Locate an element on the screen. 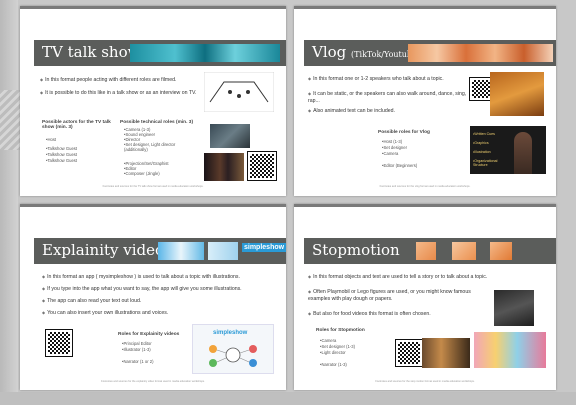 The width and height of the screenshot is (576, 405). illustration-icons is located at coordinates (233, 356).